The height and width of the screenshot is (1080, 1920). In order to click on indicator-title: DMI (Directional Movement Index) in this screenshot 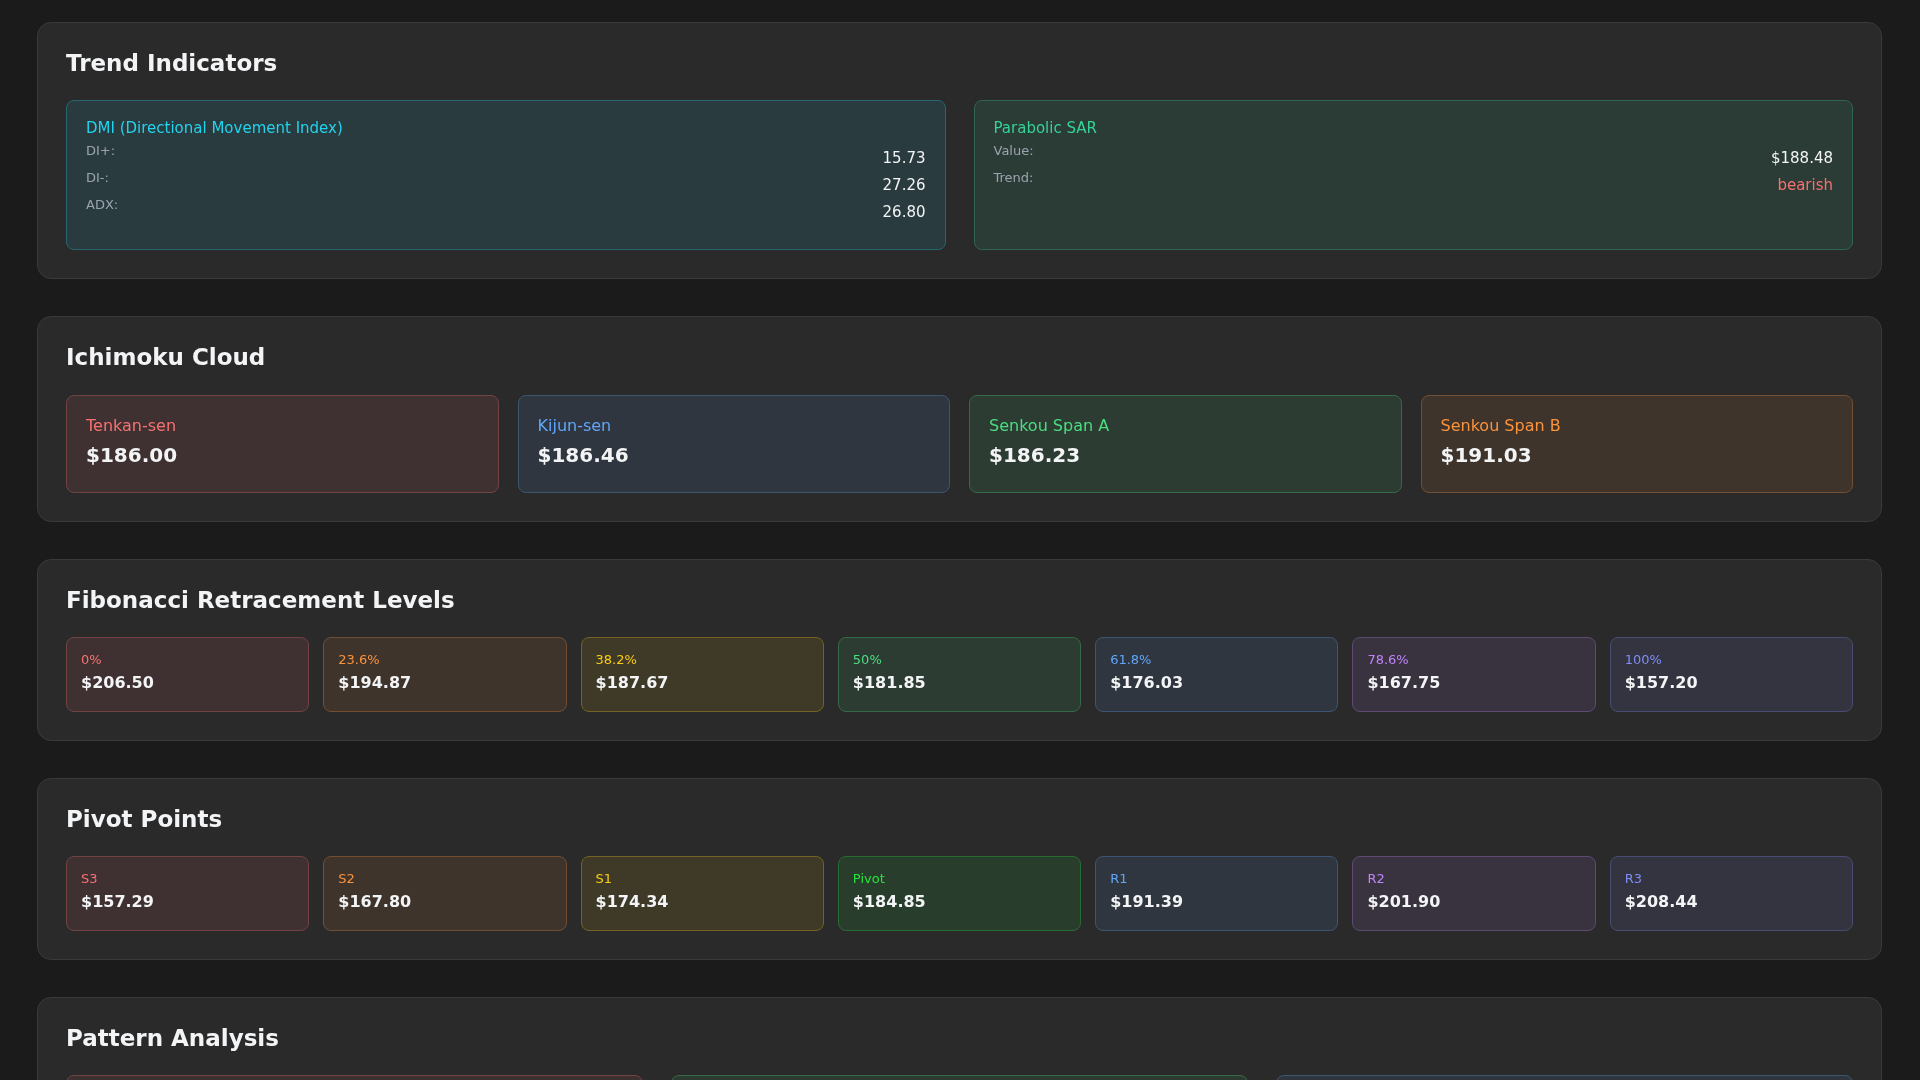, I will do `click(215, 128)`.